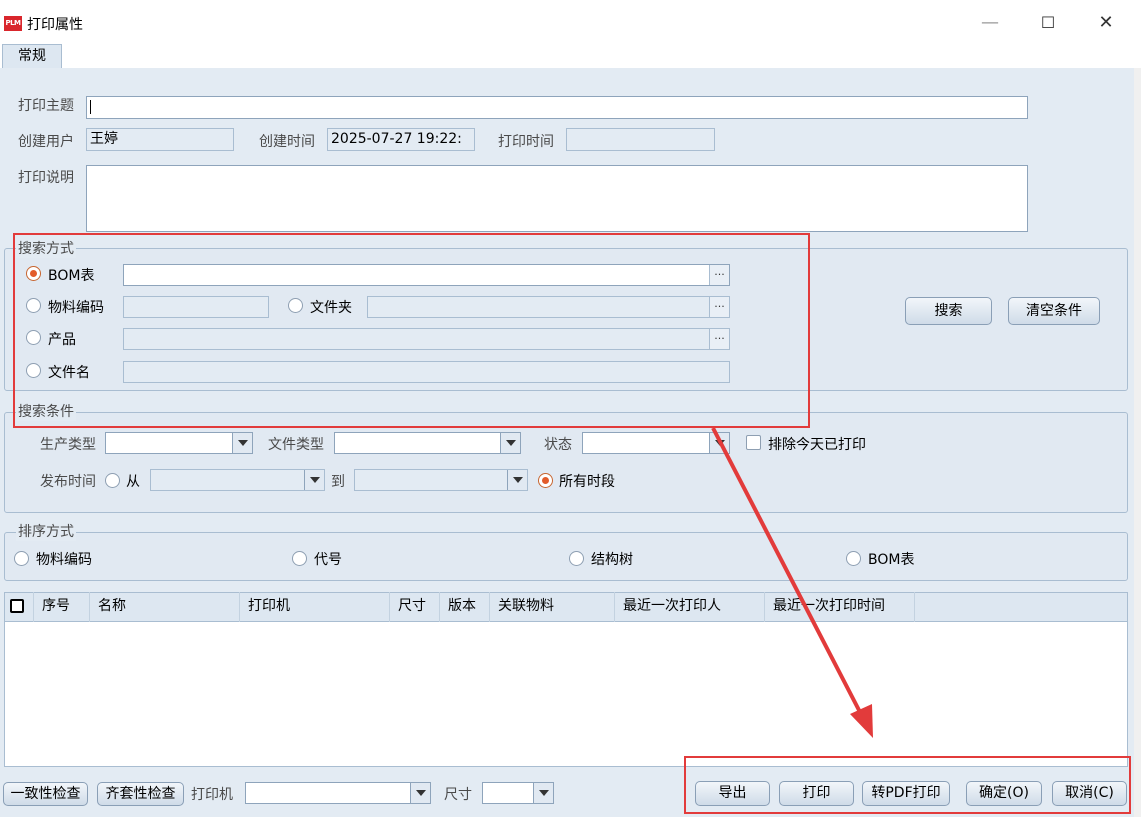 The width and height of the screenshot is (1141, 817). Describe the element at coordinates (792, 582) in the screenshot. I see `annotation-arrow` at that location.